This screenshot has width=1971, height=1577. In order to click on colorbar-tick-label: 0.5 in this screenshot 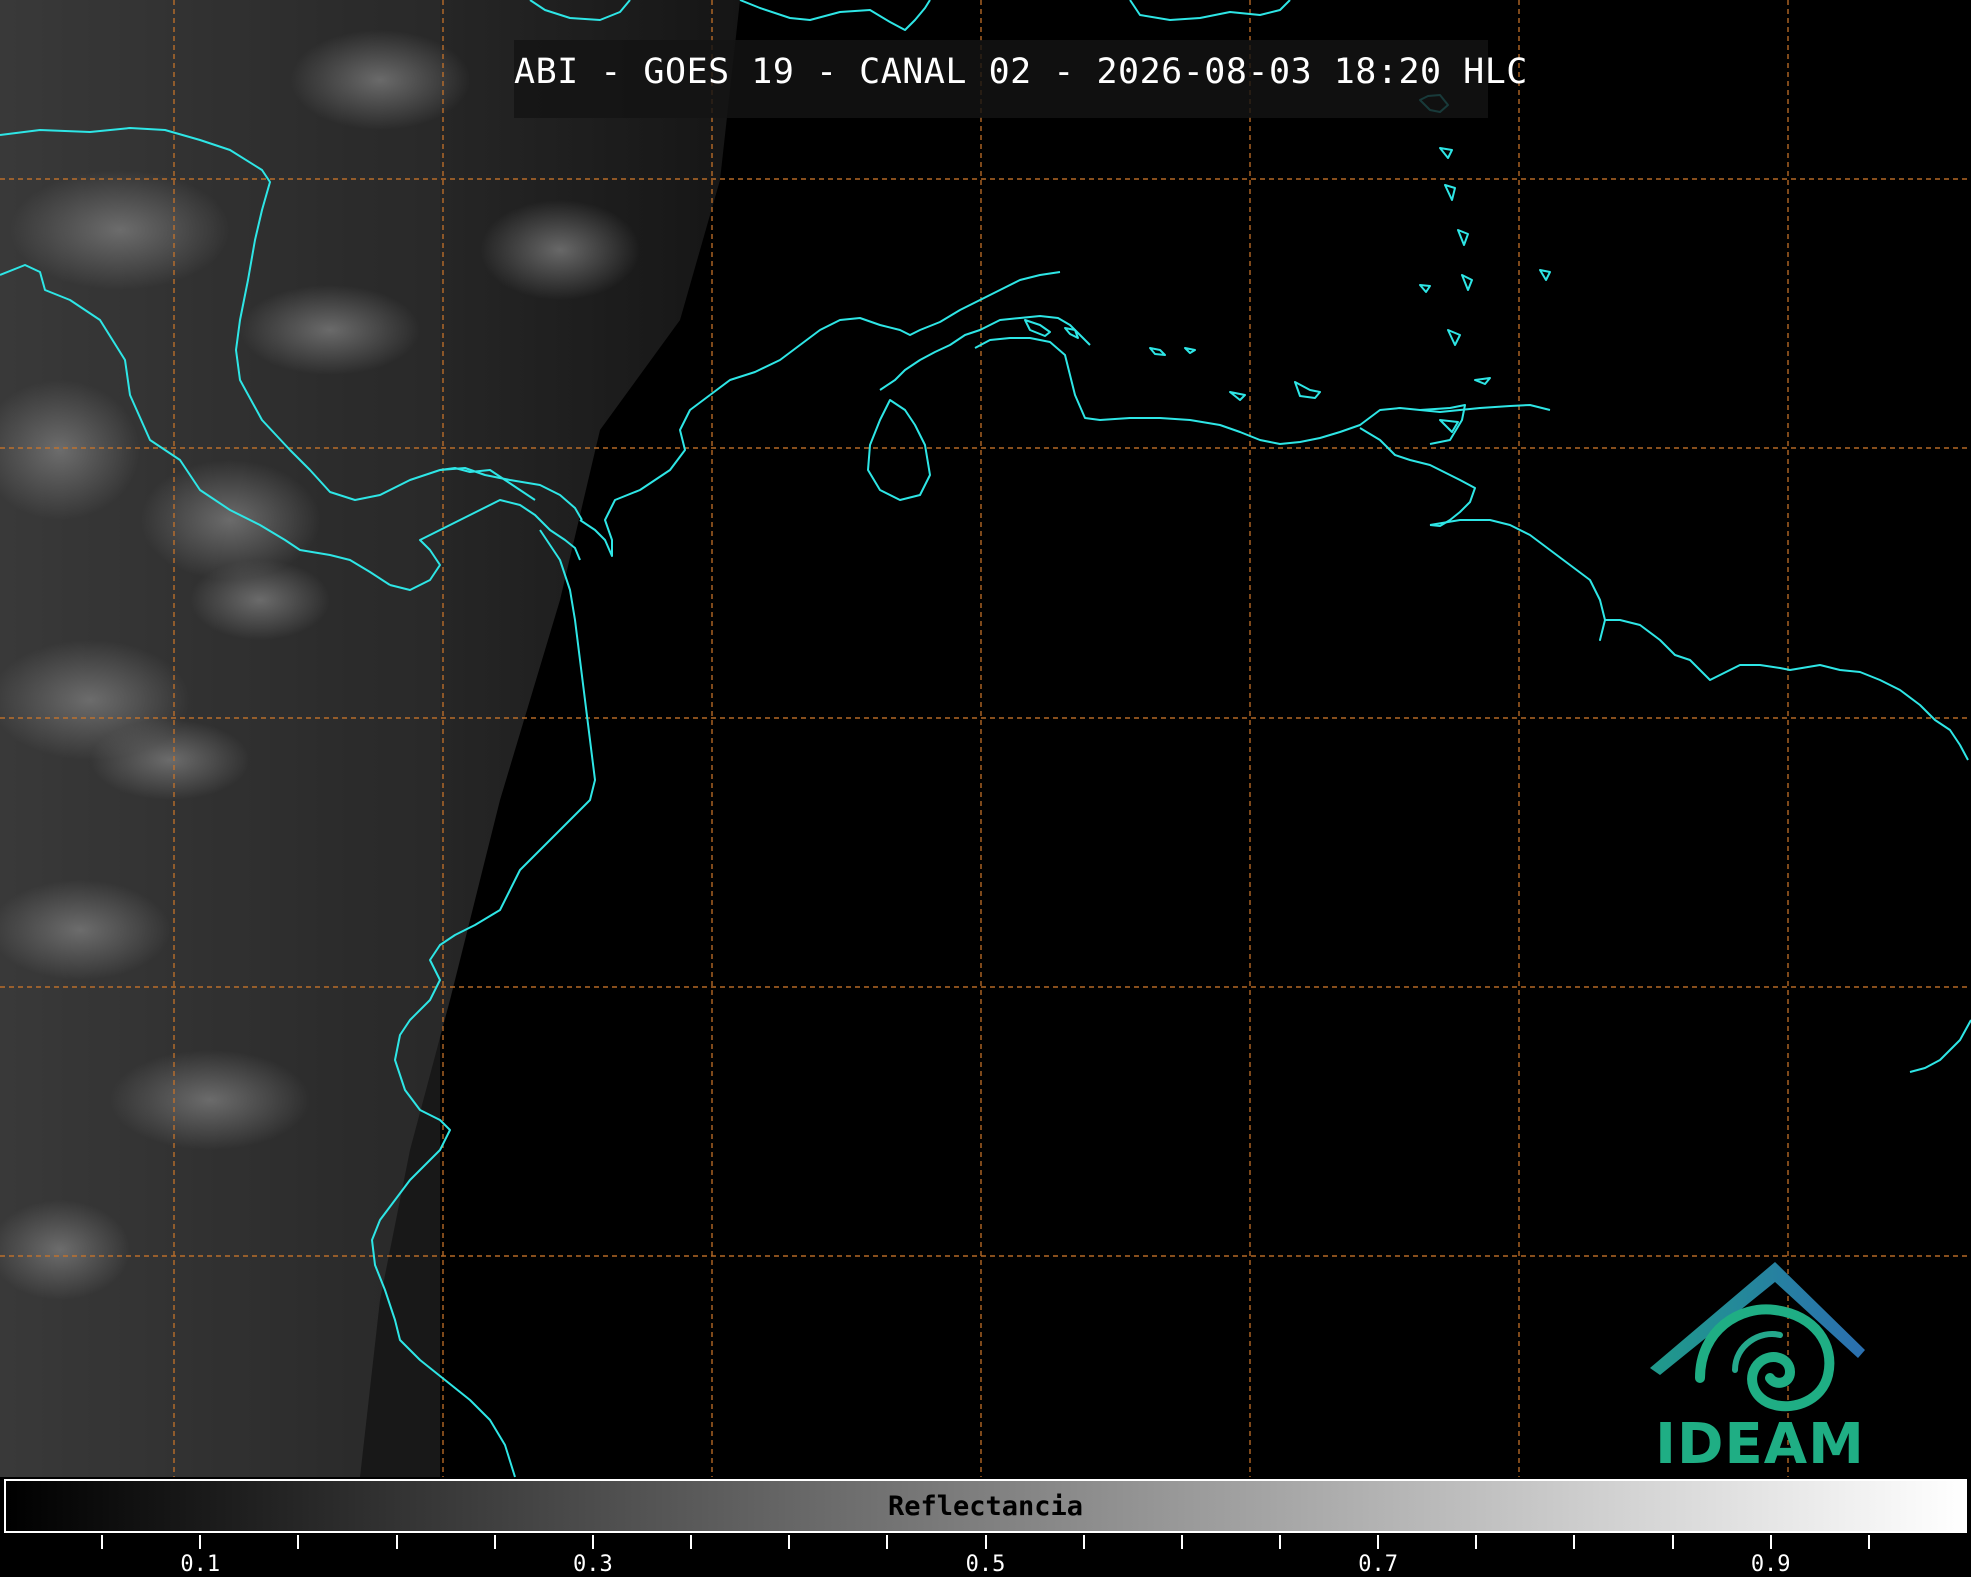, I will do `click(985, 1564)`.